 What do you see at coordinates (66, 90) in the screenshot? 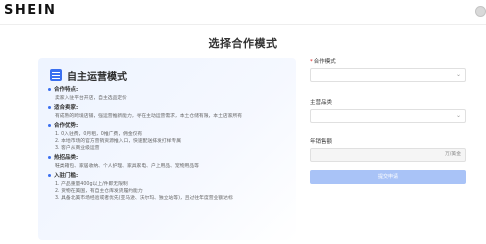
I see `section-label: 合作特点:` at bounding box center [66, 90].